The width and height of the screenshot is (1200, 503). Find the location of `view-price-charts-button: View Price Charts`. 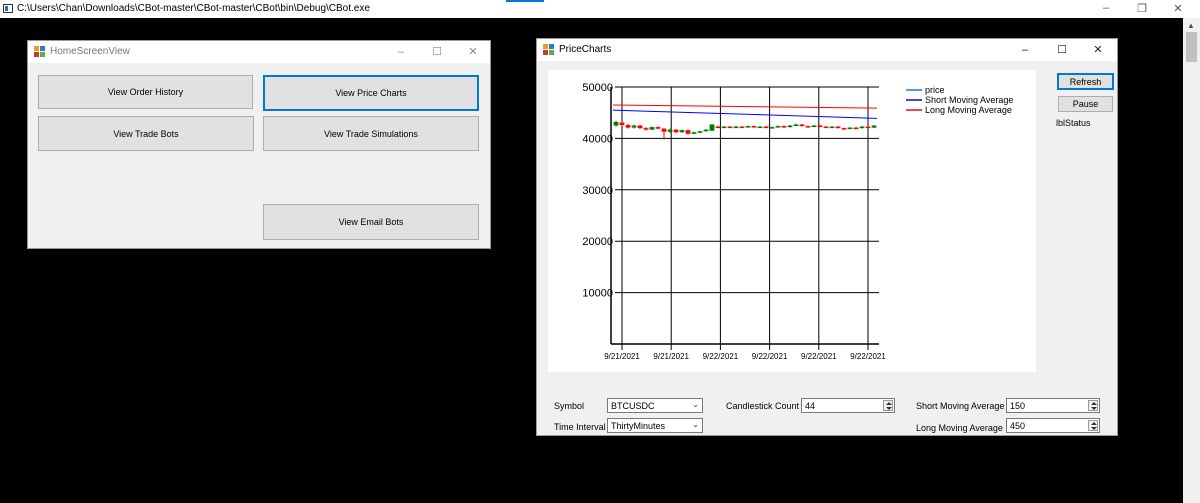

view-price-charts-button: View Price Charts is located at coordinates (371, 93).